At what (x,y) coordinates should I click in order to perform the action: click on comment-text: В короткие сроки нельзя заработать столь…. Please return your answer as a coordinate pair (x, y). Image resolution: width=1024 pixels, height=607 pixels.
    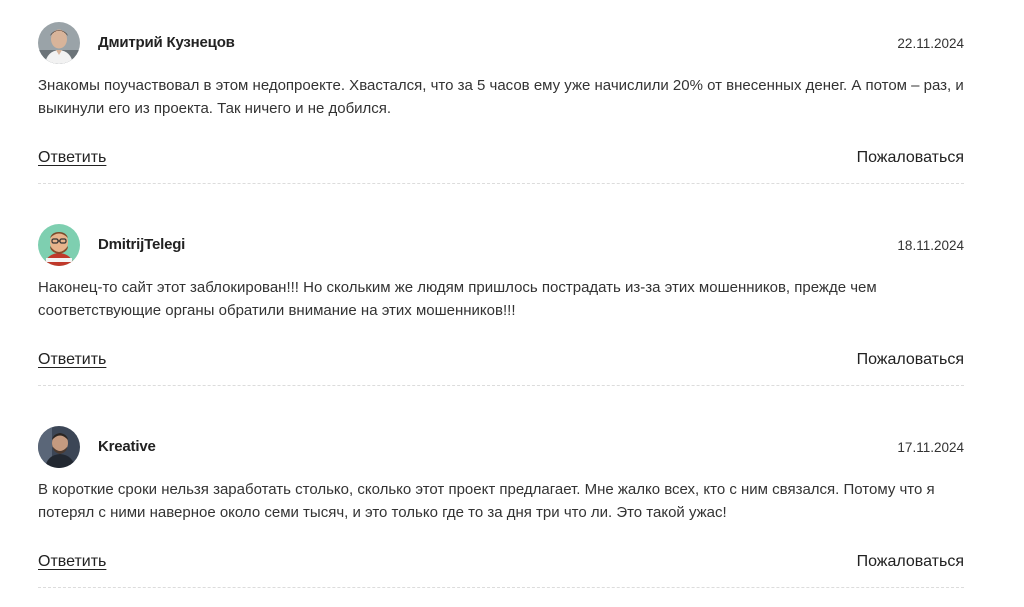
    Looking at the image, I should click on (486, 501).